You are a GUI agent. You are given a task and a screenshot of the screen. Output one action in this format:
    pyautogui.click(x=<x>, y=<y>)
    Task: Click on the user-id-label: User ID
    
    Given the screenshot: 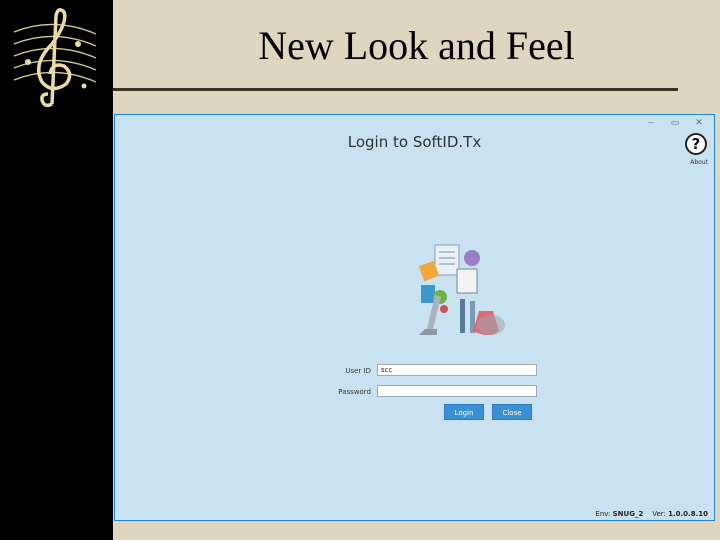 What is the action you would take?
    pyautogui.click(x=358, y=371)
    